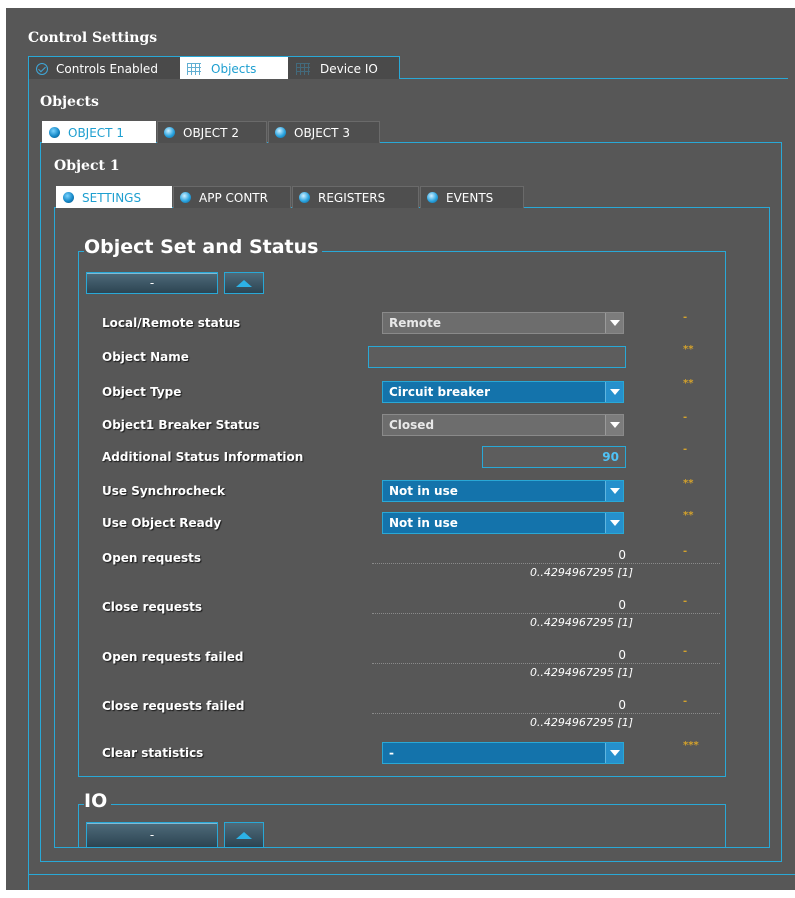 The width and height of the screenshot is (795, 898). I want to click on tab-controls-enabled: Controls Enabled, so click(104, 68).